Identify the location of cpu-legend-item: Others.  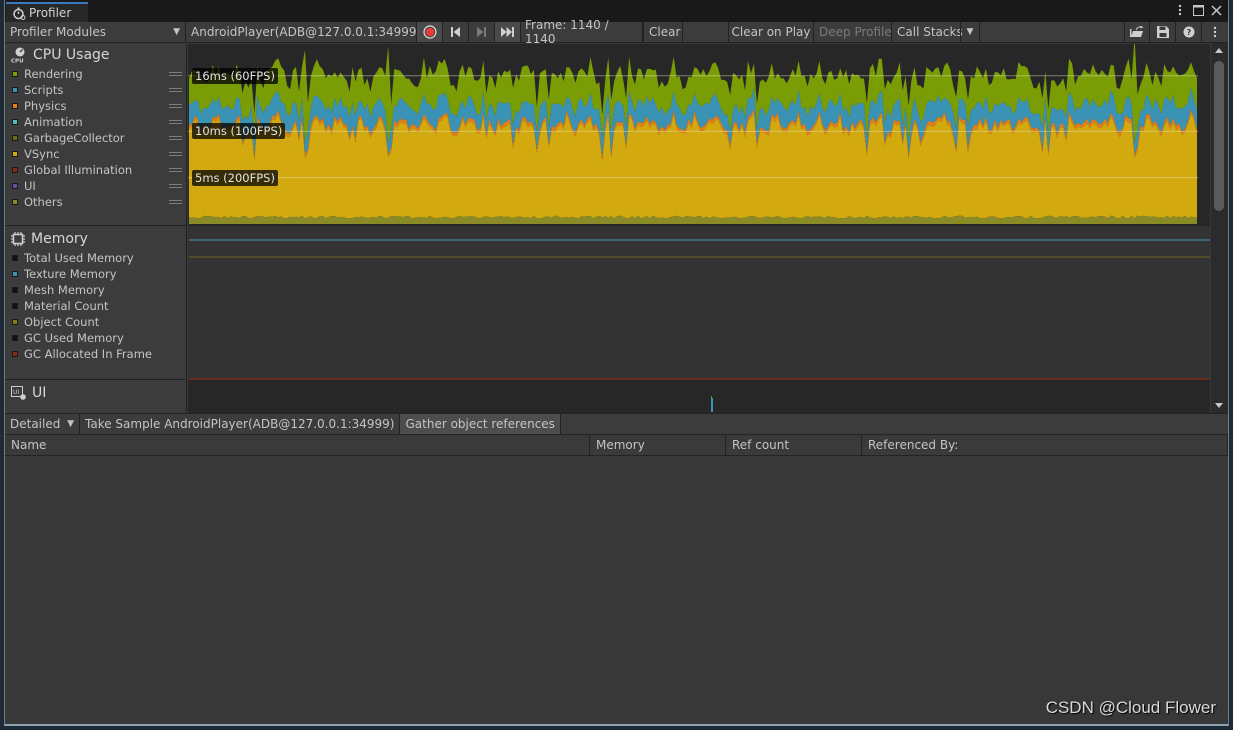
(95, 202).